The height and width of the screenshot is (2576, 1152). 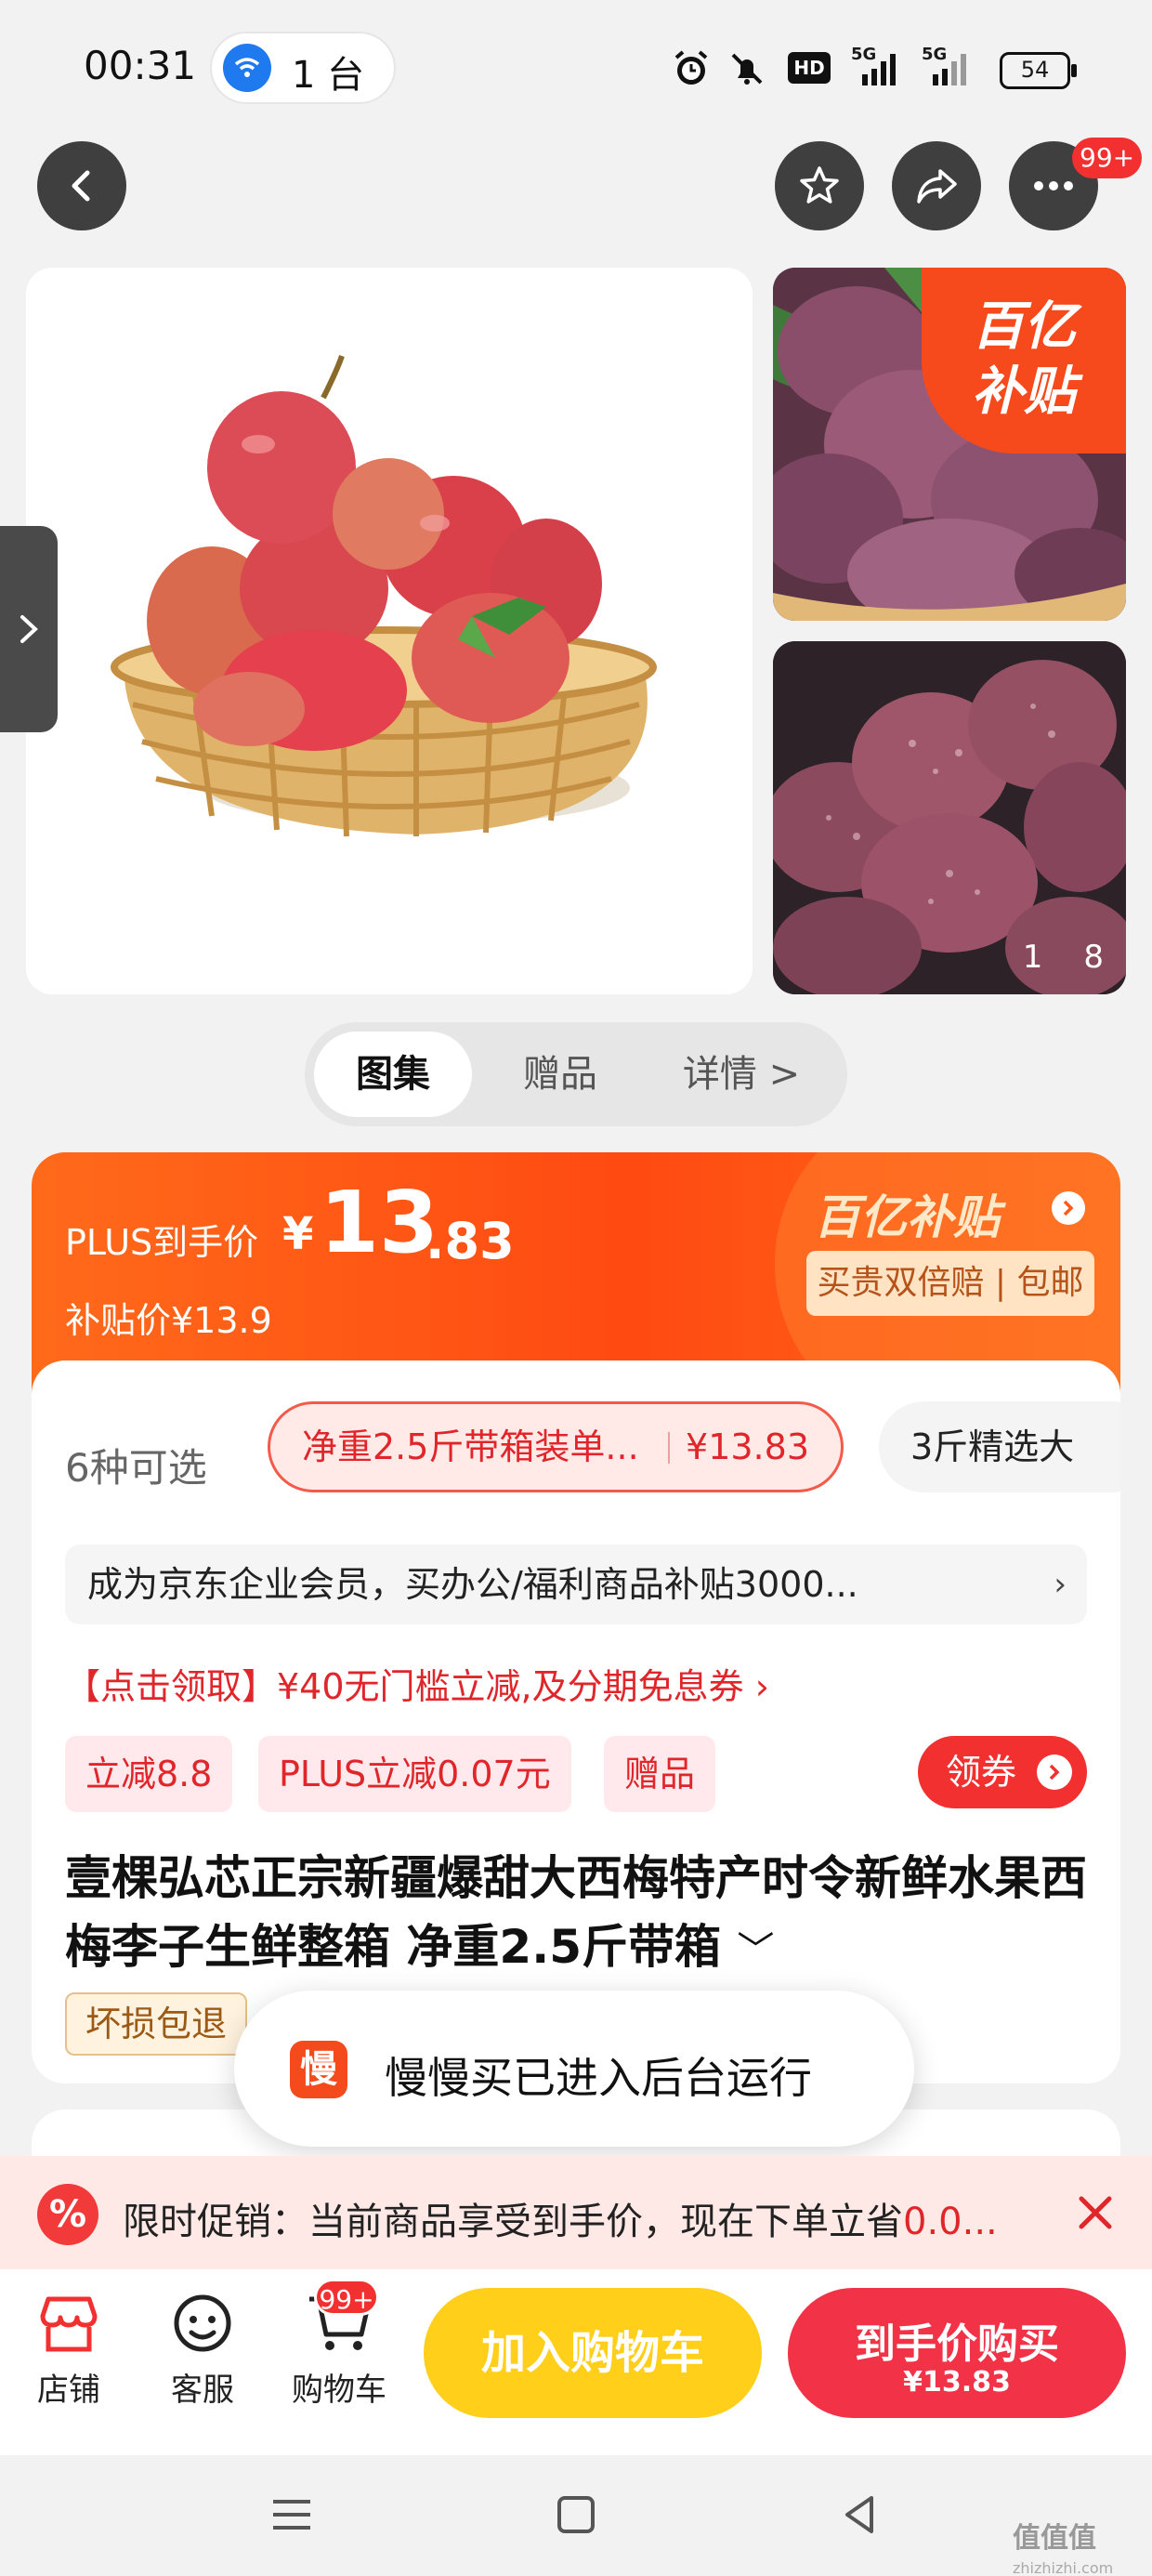 What do you see at coordinates (576, 69) in the screenshot?
I see `status-bar: 00:31 1 台 HD 5G 5G 54` at bounding box center [576, 69].